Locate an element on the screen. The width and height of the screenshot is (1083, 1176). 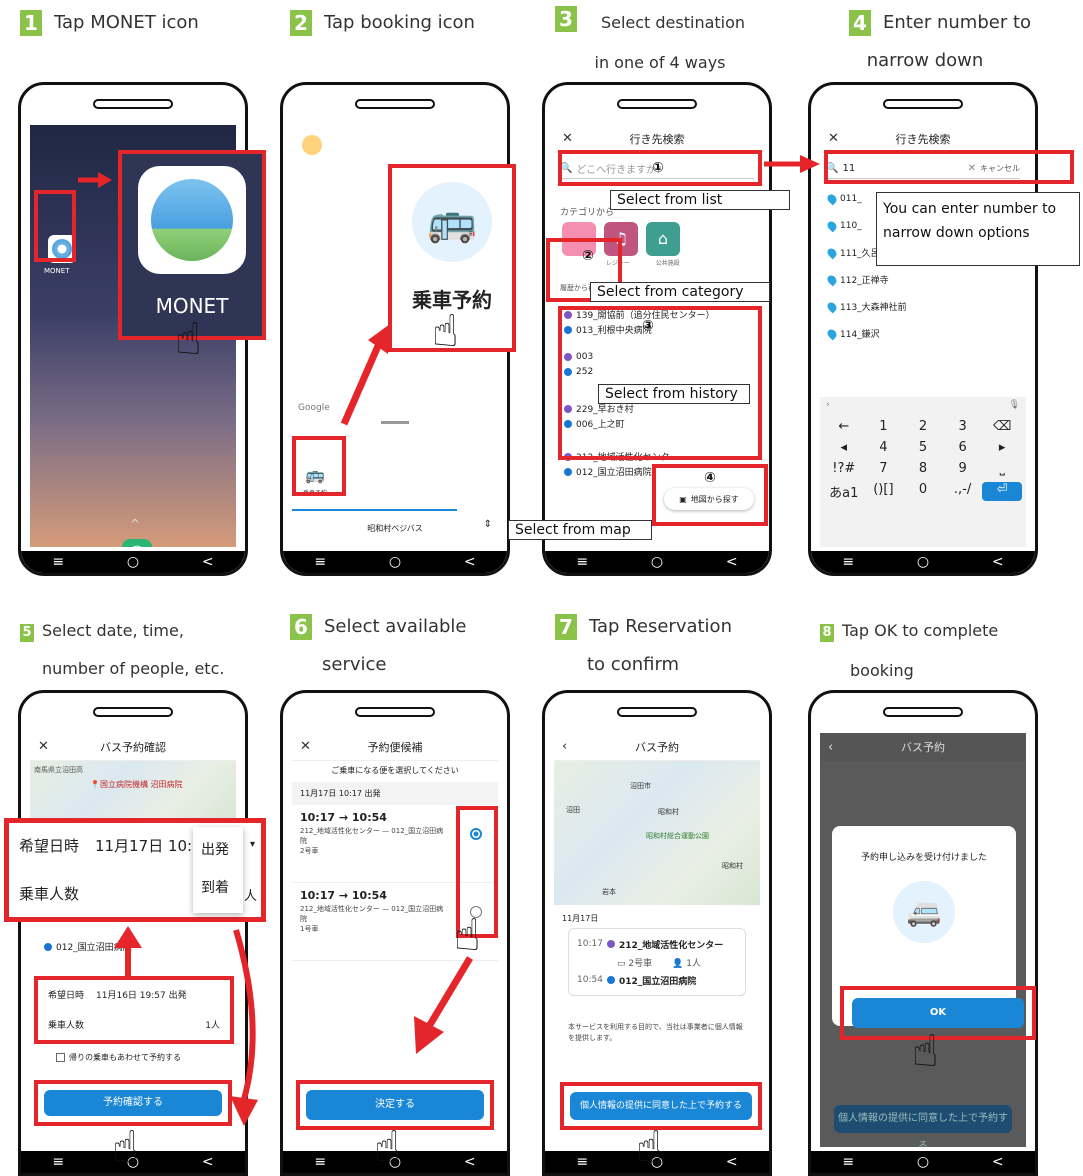
keyboard-key: .,-/ is located at coordinates (963, 491).